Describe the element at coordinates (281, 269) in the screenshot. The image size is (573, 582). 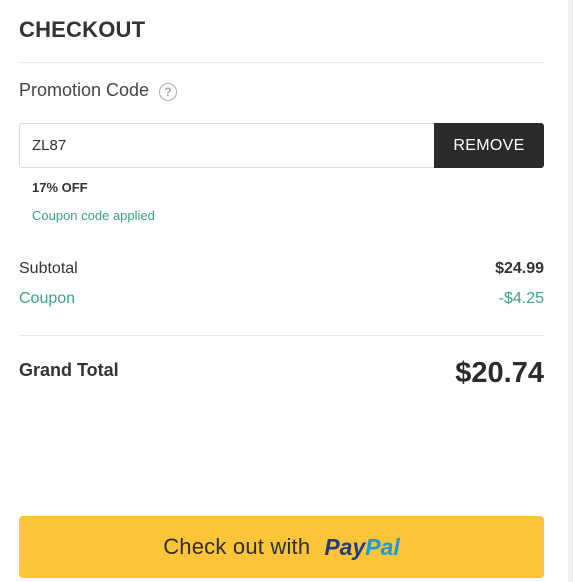
I see `subtotal-row: Subtotal $24.99` at that location.